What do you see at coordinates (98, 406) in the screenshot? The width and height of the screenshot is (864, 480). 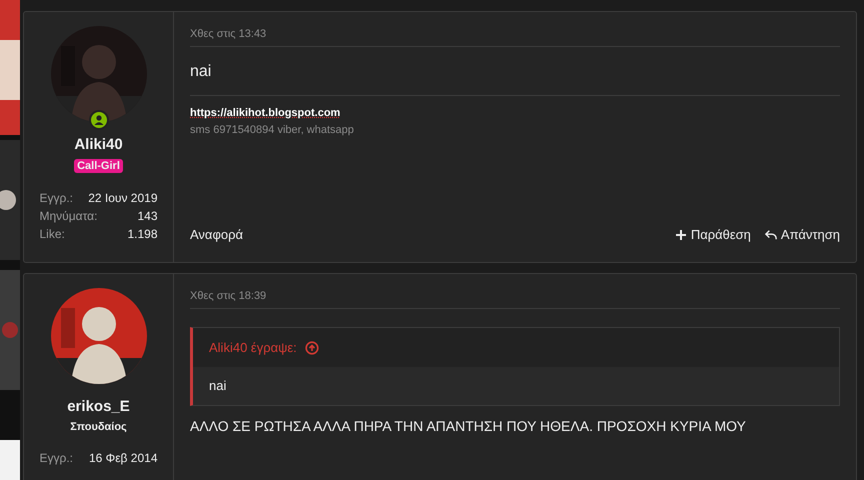 I see `username: erikos_E` at bounding box center [98, 406].